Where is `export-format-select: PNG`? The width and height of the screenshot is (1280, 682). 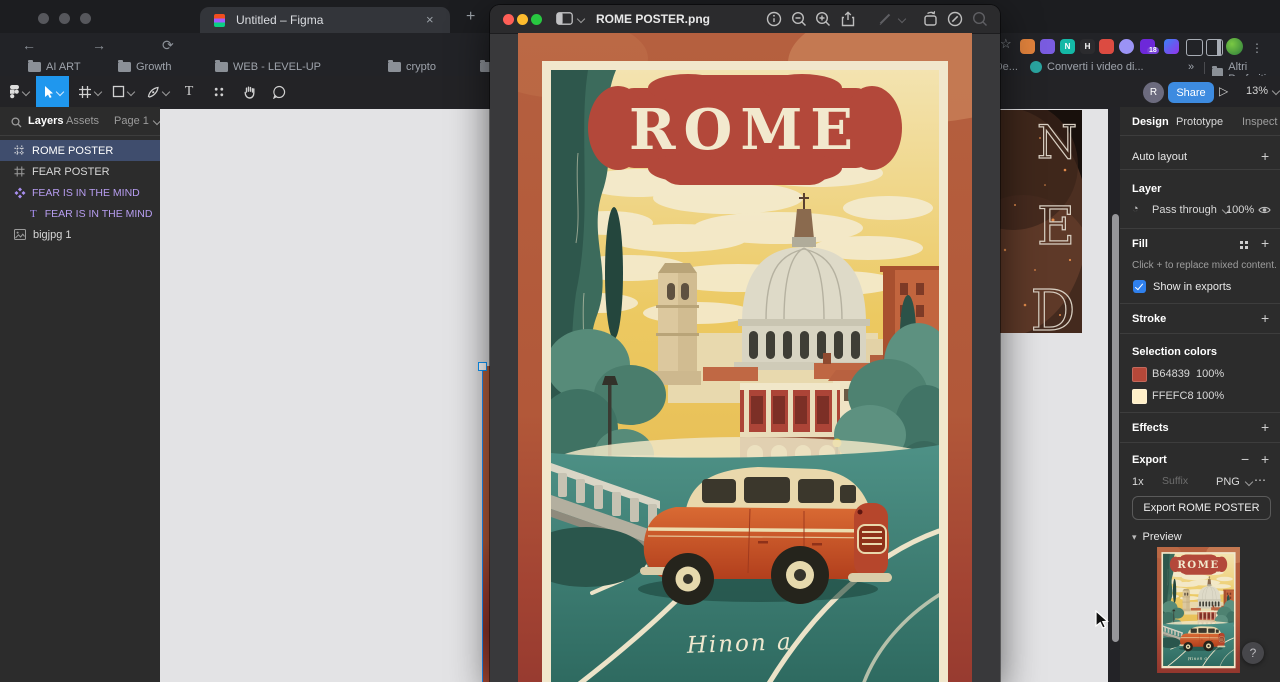 export-format-select: PNG is located at coordinates (1235, 482).